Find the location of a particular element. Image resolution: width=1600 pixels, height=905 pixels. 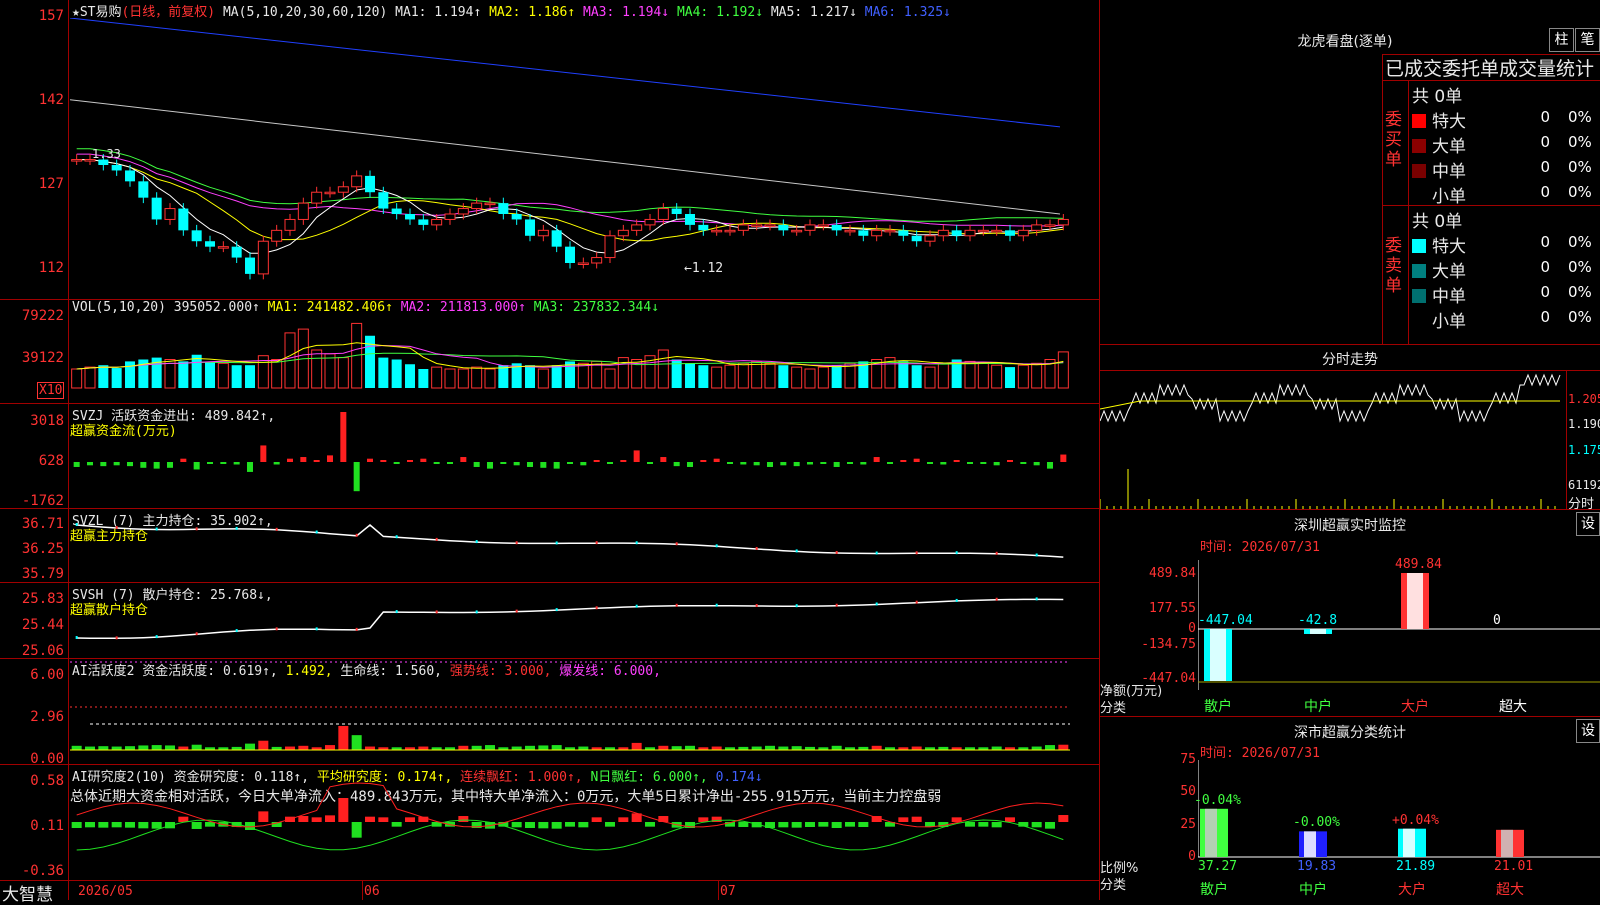

sz-xtick: 超大 is located at coordinates (1513, 707).